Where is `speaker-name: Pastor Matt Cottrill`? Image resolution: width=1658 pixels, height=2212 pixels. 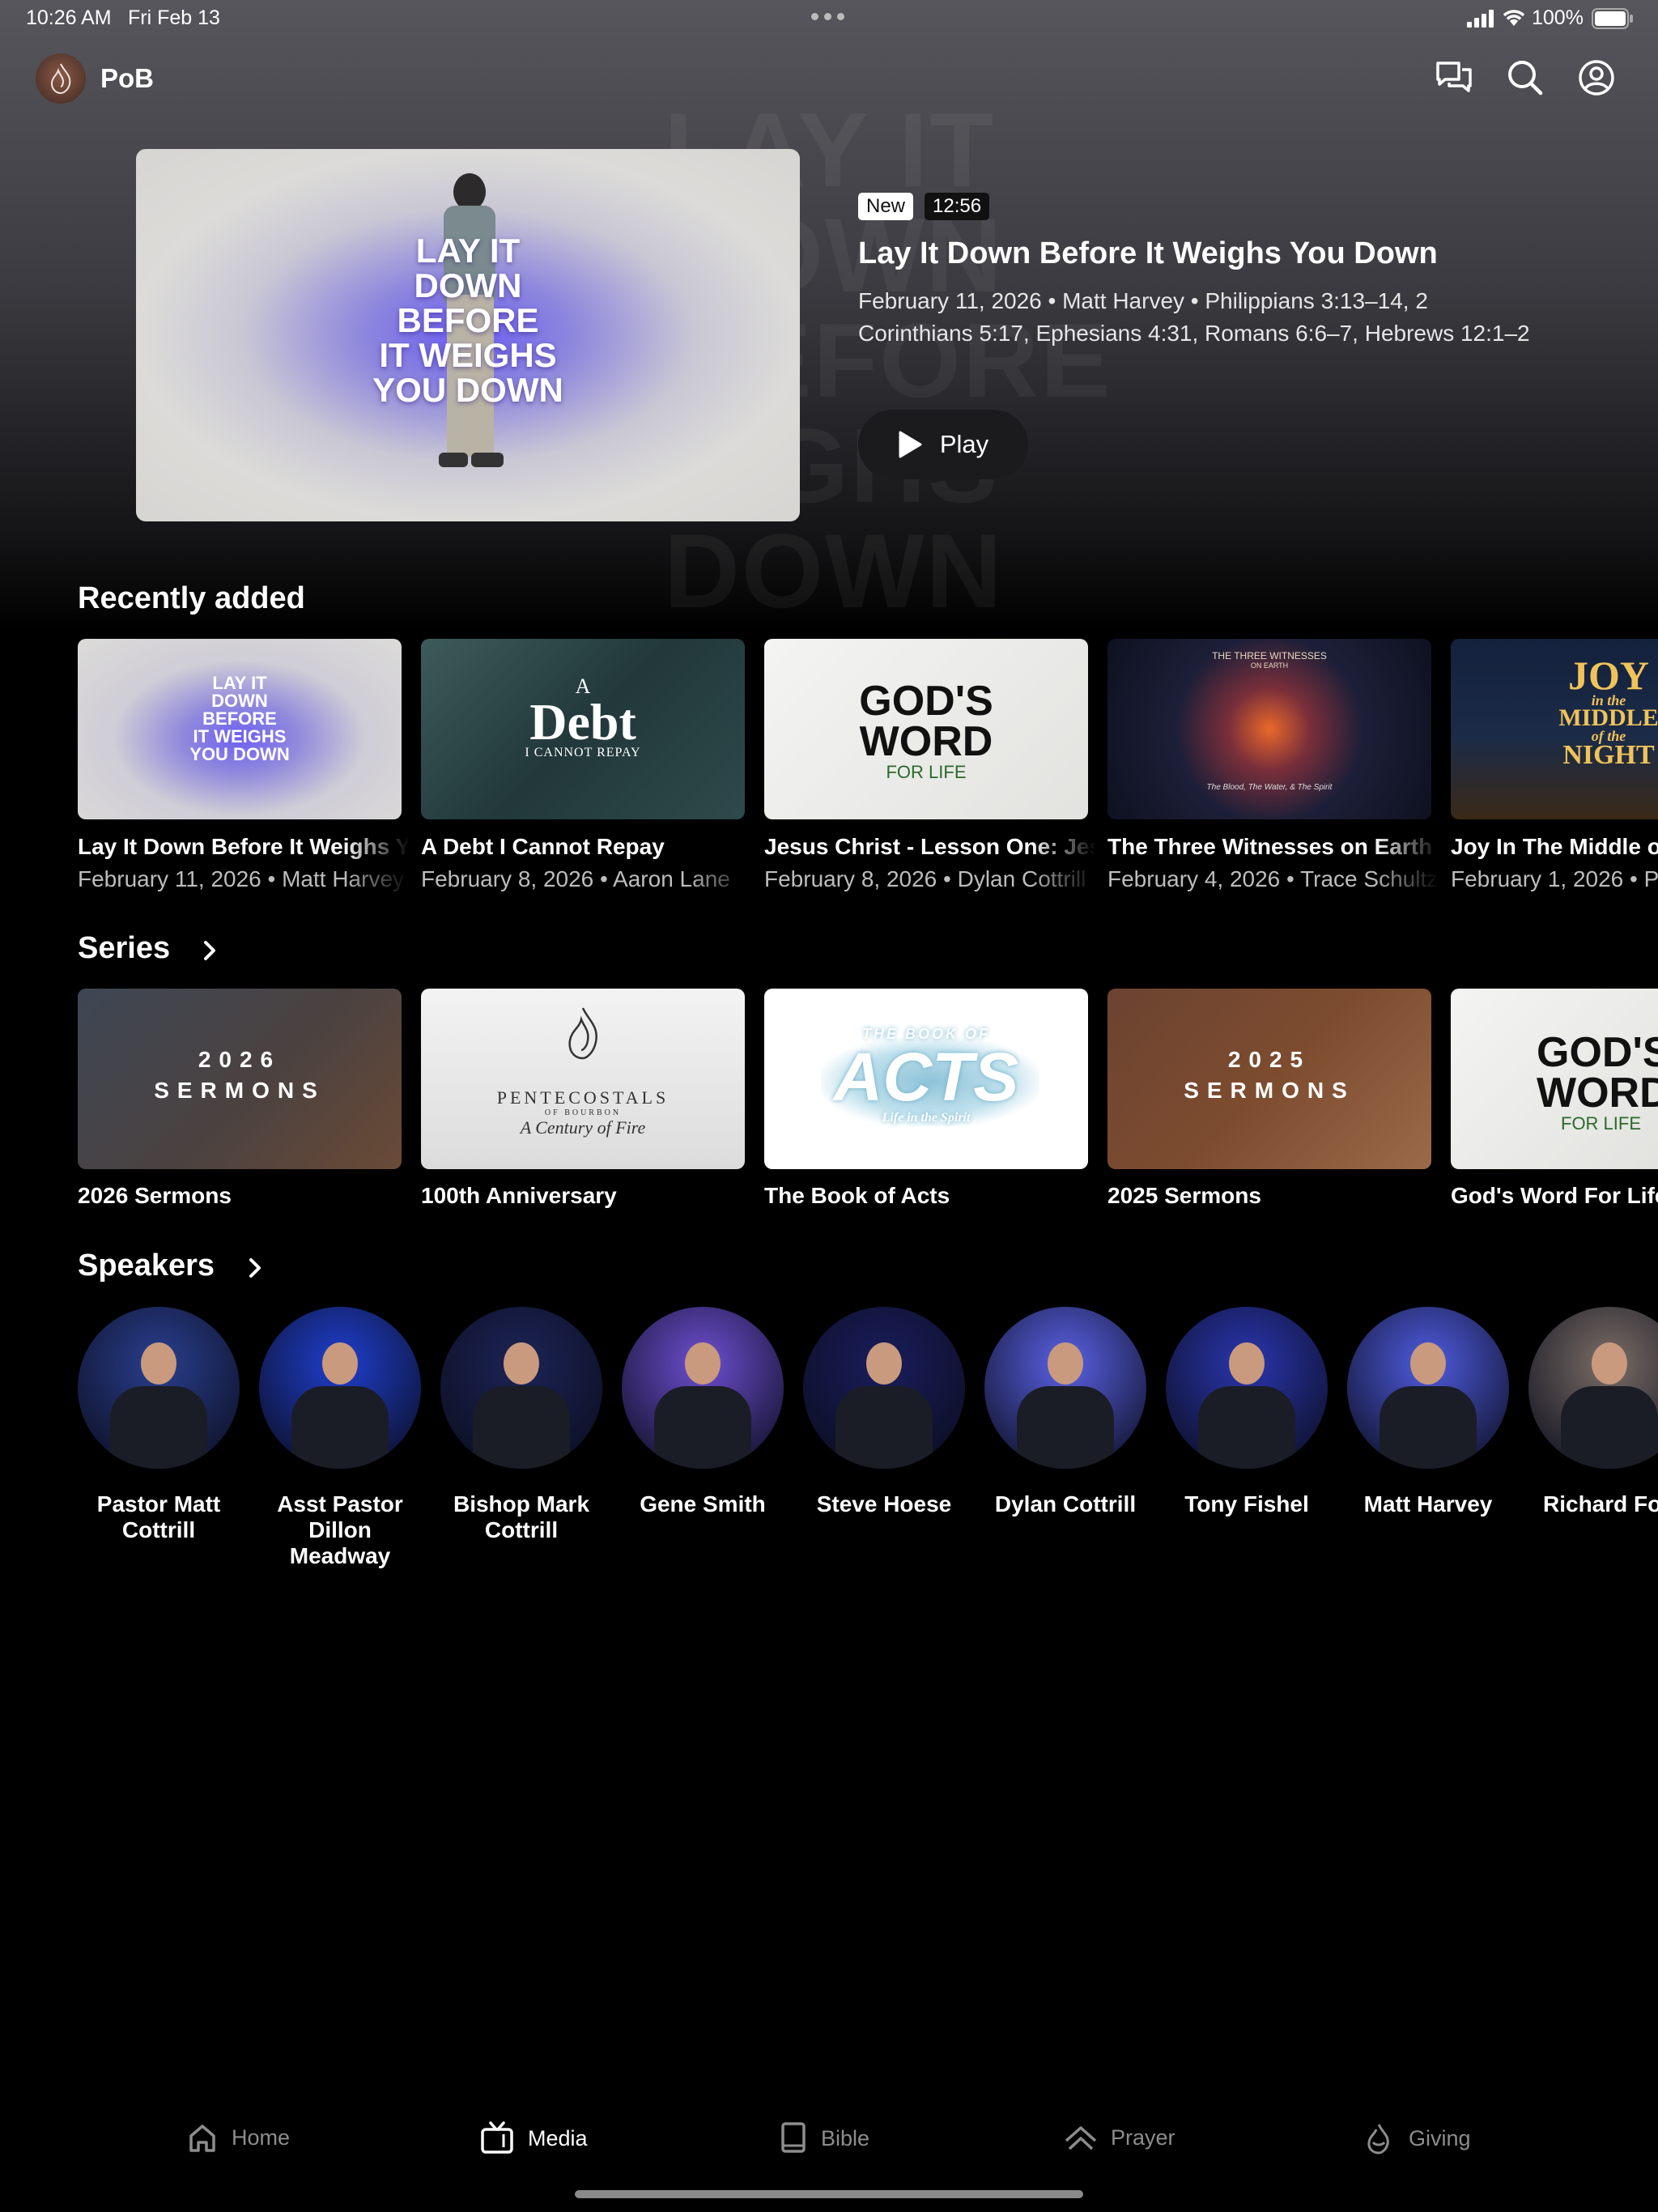 speaker-name: Pastor Matt Cottrill is located at coordinates (158, 1516).